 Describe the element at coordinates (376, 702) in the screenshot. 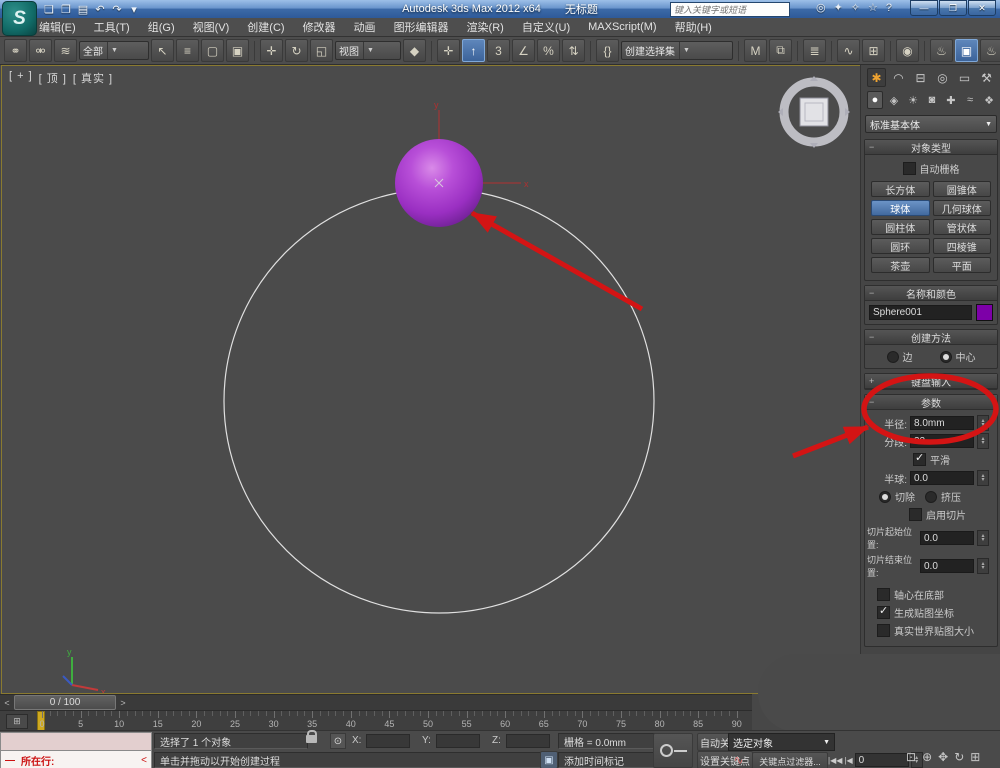

I see `time-slider: < 0 / 100 >` at that location.